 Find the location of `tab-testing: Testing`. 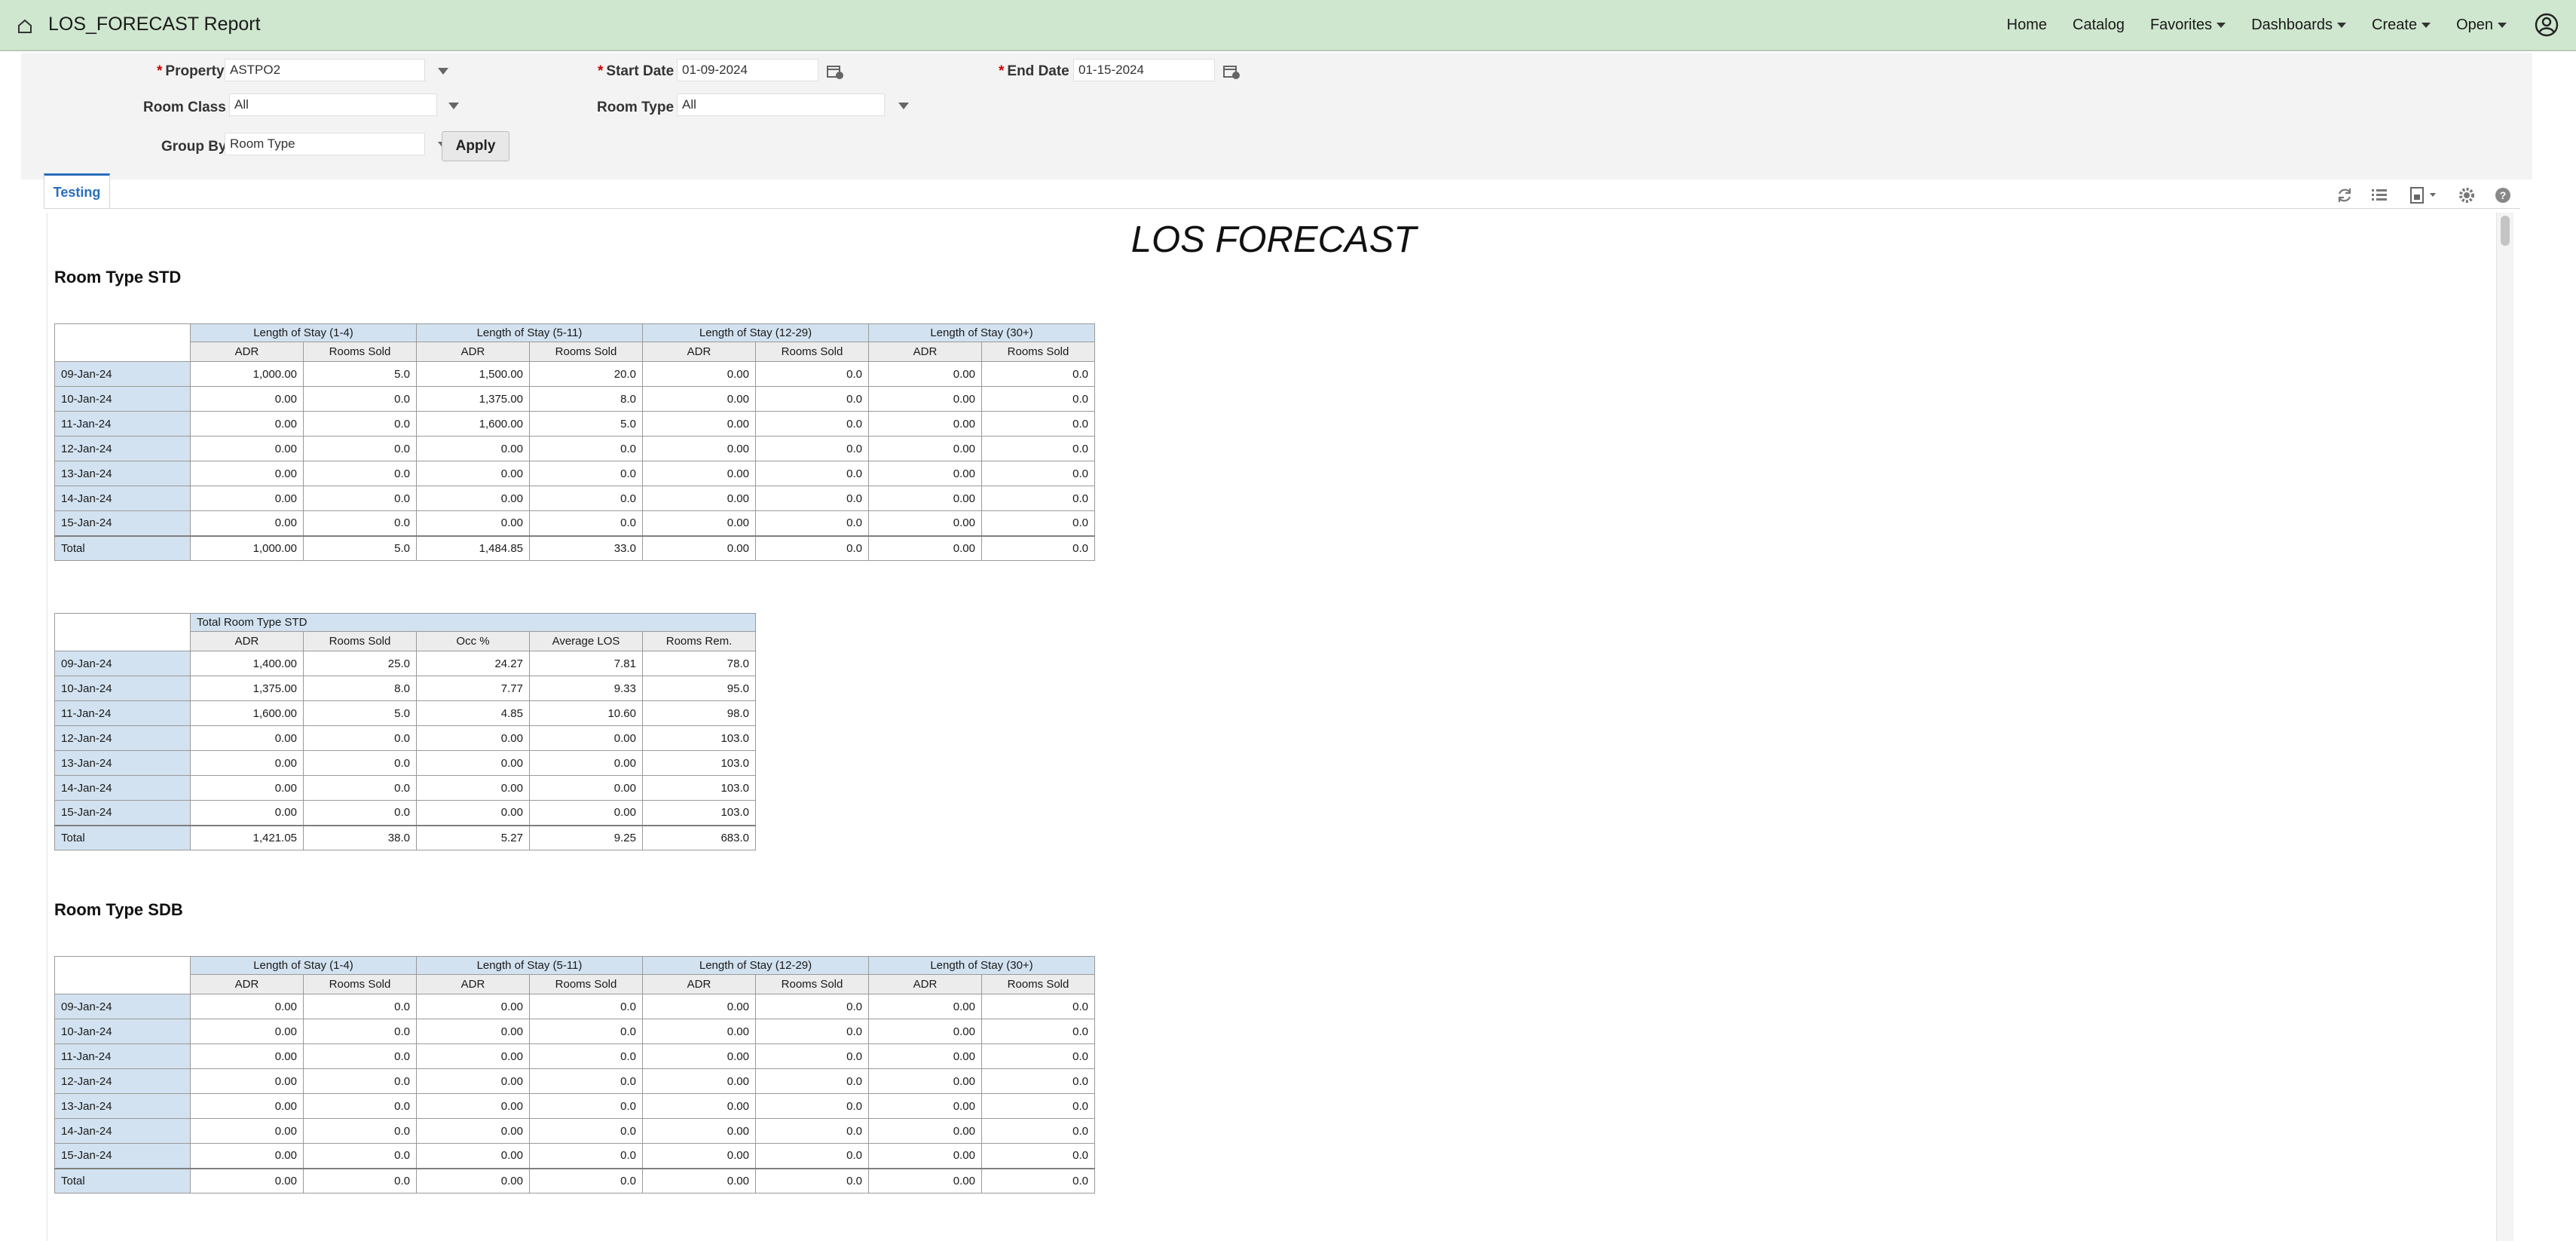

tab-testing: Testing is located at coordinates (77, 190).